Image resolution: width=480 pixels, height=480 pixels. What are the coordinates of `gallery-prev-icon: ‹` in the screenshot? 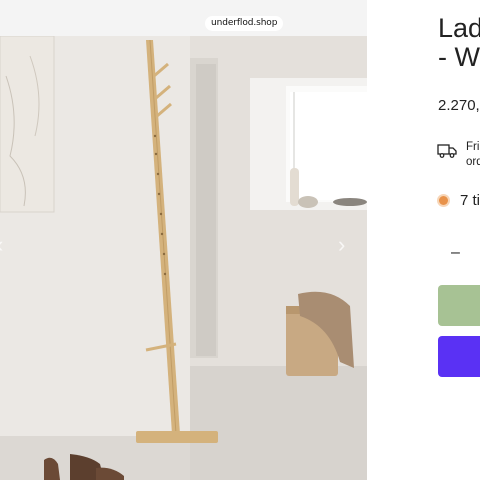 It's located at (1, 245).